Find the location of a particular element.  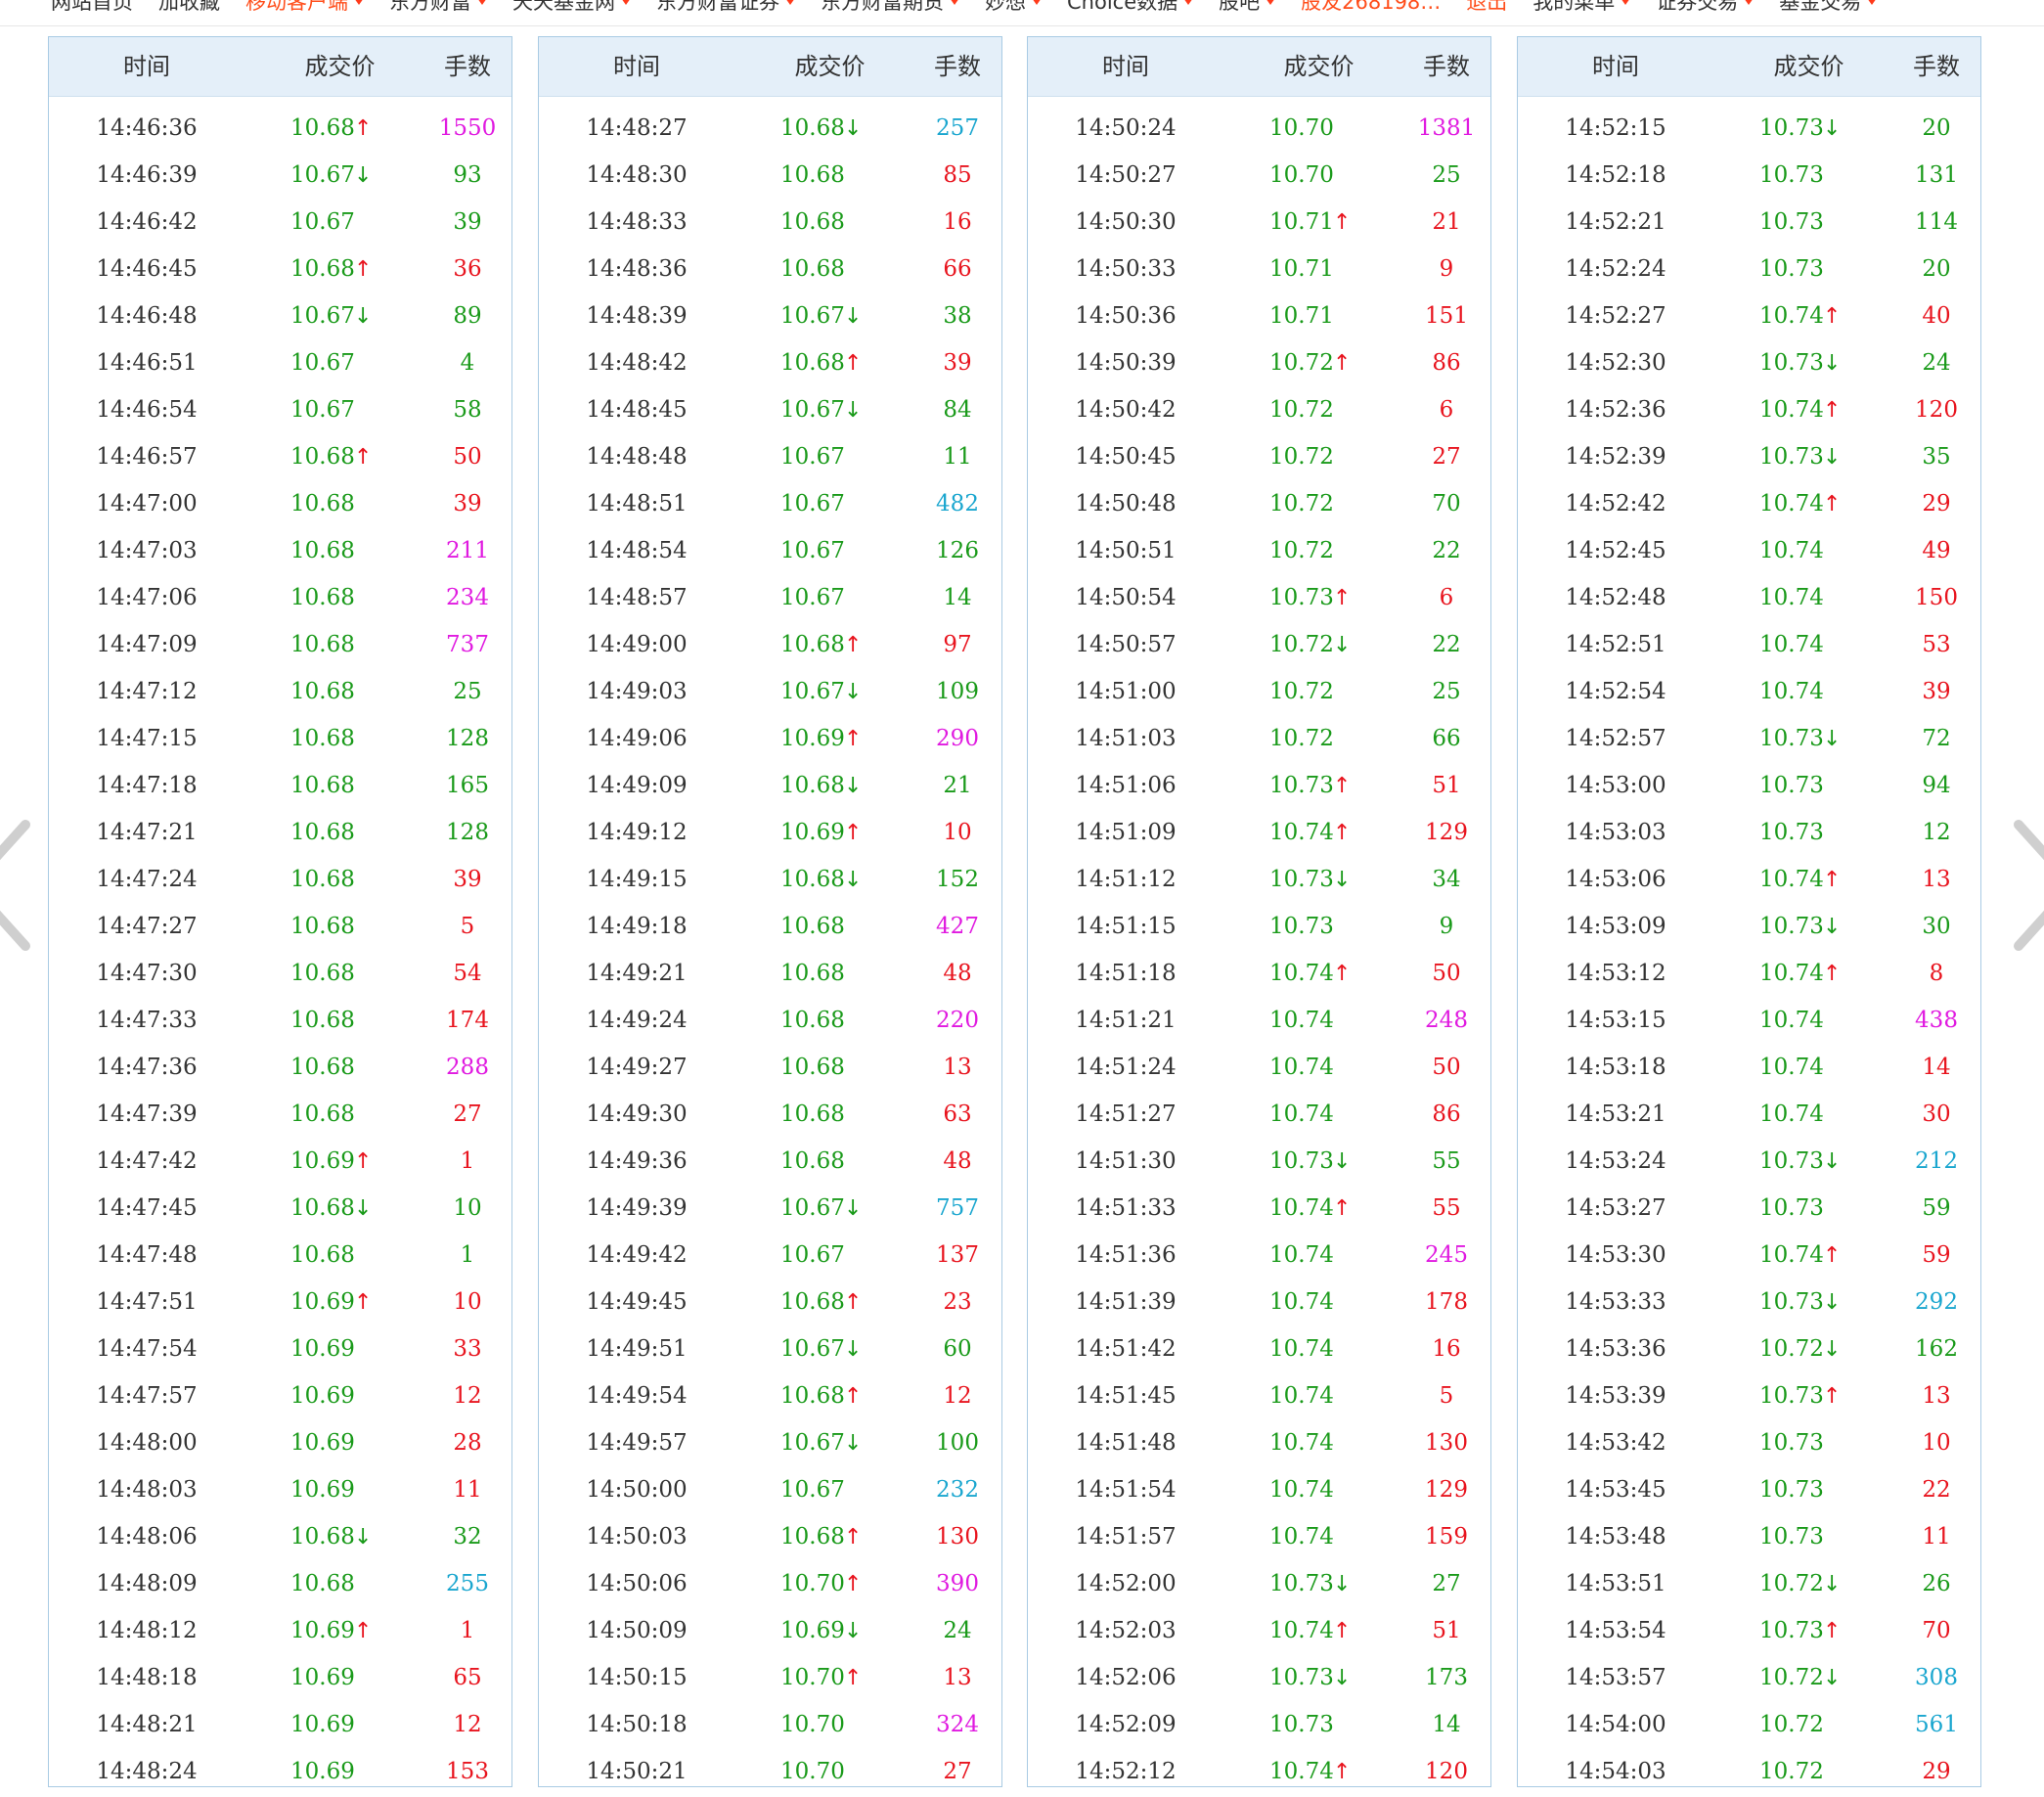

trade-time: 14:47:03 is located at coordinates (147, 550).